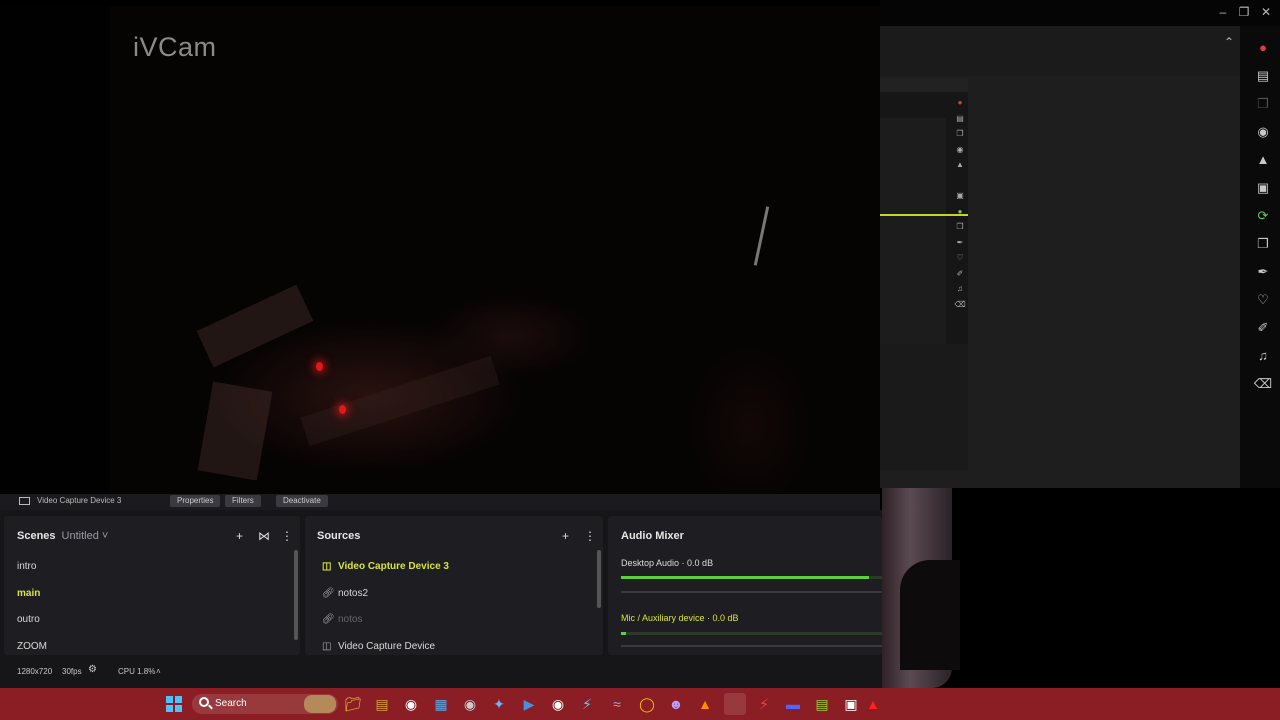 The width and height of the screenshot is (1280, 720). I want to click on scenes-scrollbar, so click(296, 595).